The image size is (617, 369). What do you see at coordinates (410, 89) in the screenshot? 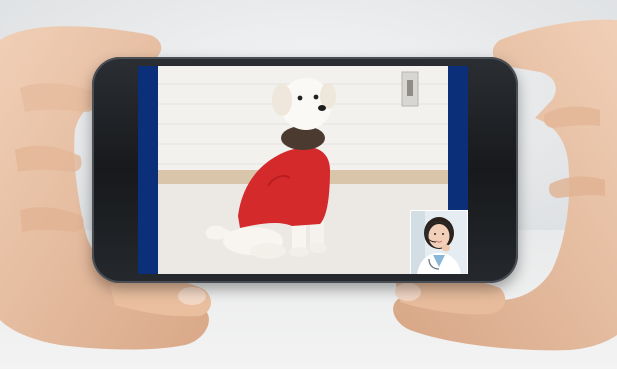
I see `wall-switch-icon` at bounding box center [410, 89].